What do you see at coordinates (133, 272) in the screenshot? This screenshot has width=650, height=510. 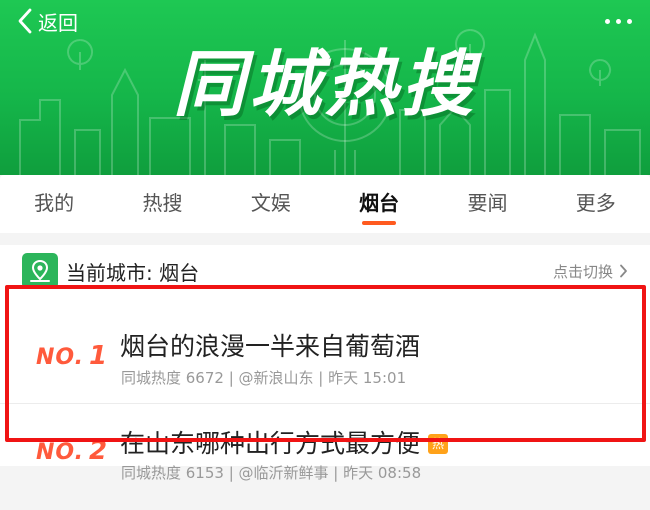 I see `current-city-label: 当前城市: 烟台` at bounding box center [133, 272].